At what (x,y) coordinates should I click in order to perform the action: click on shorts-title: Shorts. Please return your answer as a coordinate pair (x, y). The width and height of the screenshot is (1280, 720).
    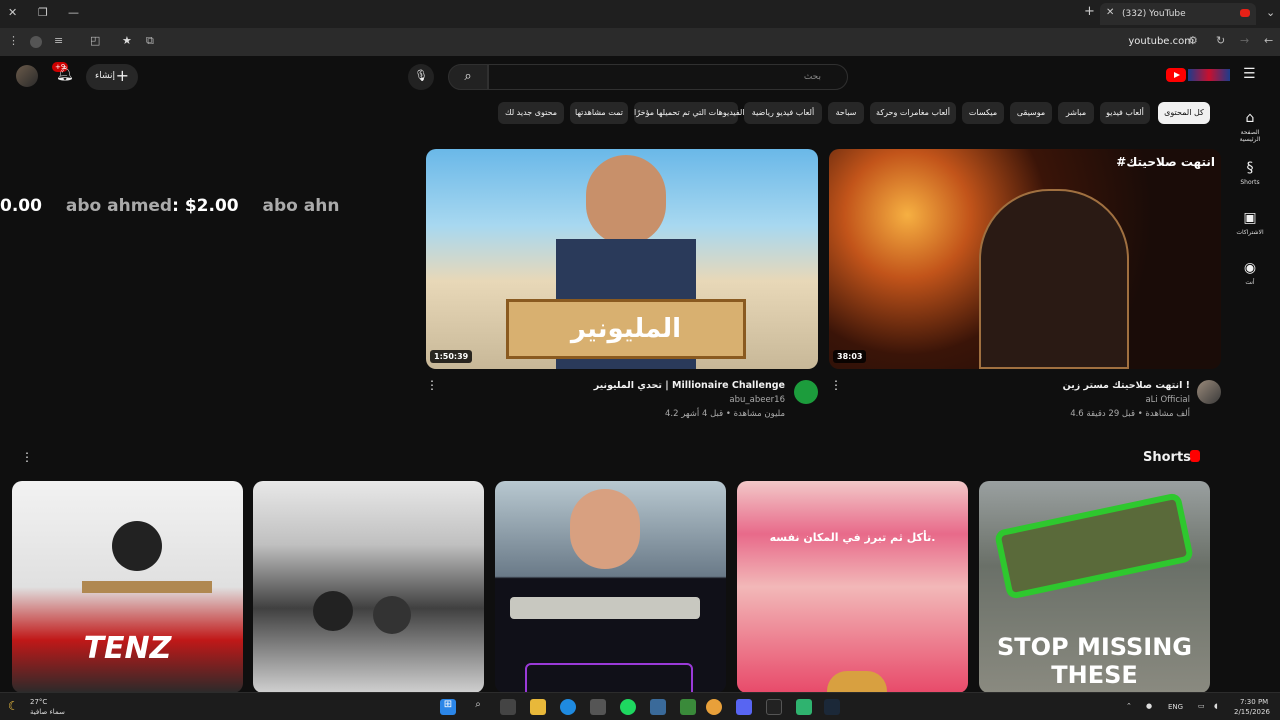
    Looking at the image, I should click on (1167, 457).